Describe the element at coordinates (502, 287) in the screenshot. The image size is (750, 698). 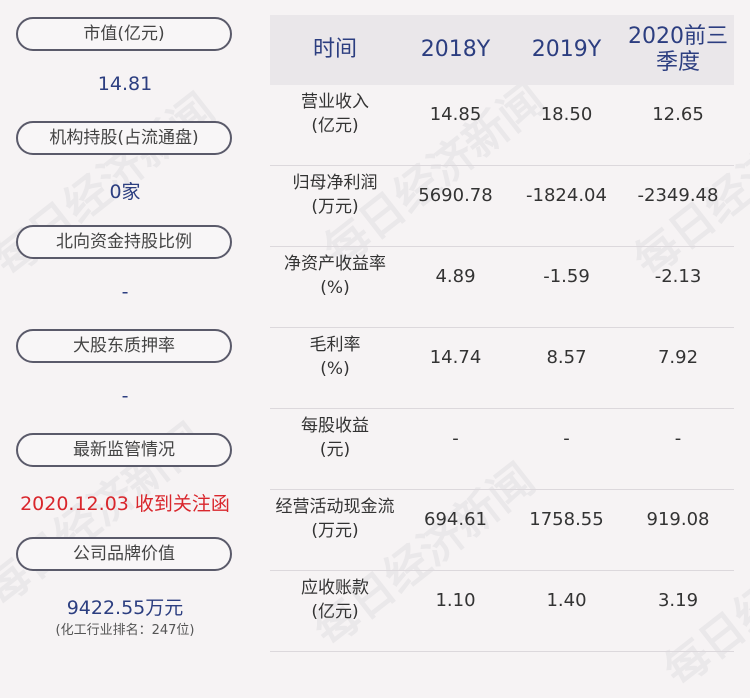
I see `table-row: 净资产收益率 (%) 4.89 -1.59 -2.13` at that location.